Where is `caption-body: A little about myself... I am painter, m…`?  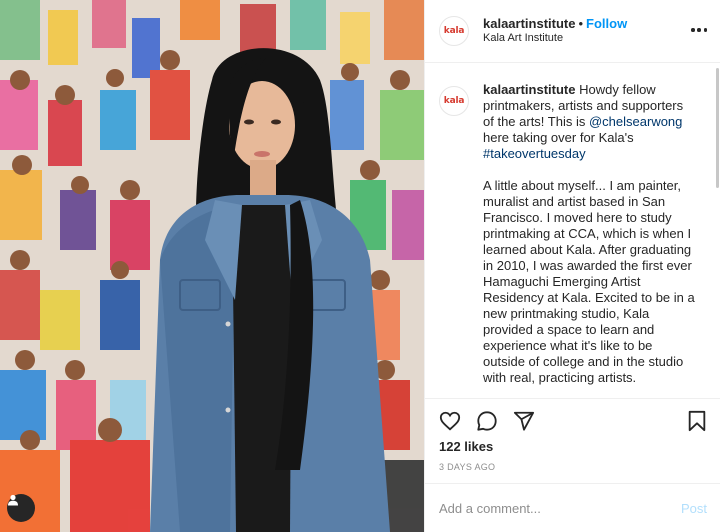
caption-body: A little about myself... I am painter, m… is located at coordinates (589, 281).